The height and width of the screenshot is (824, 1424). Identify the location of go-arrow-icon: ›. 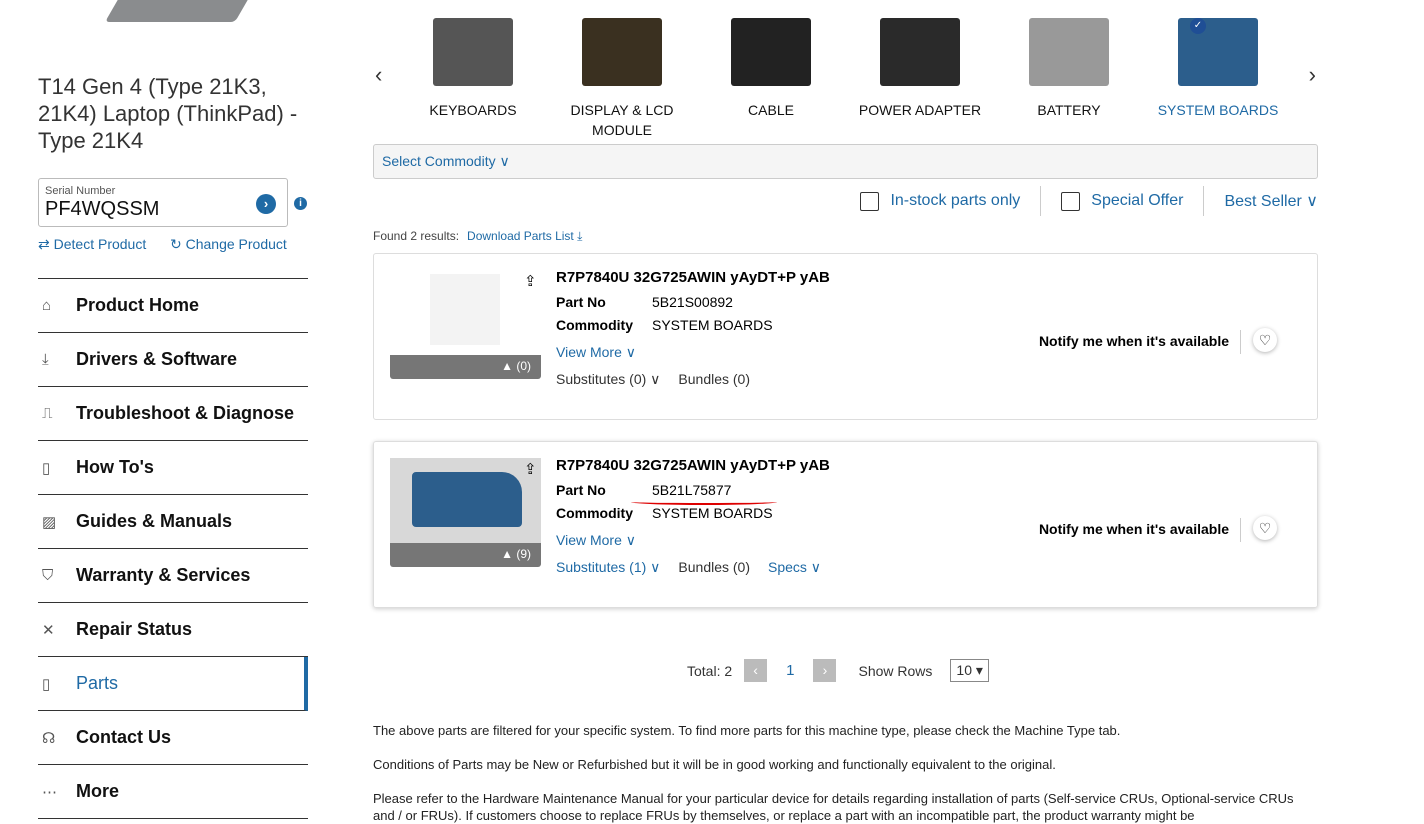
(266, 204).